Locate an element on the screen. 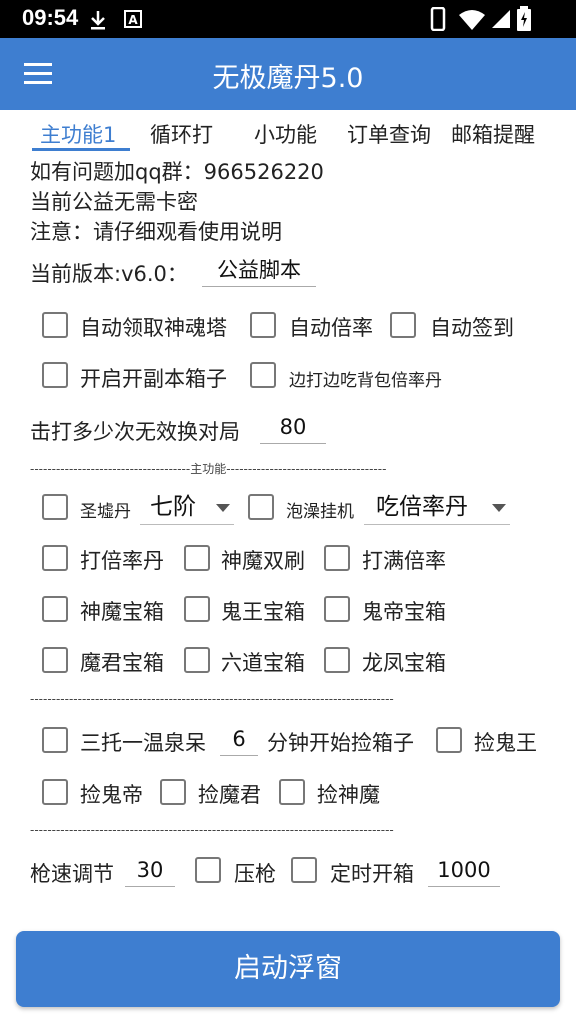 The height and width of the screenshot is (1024, 576). god-demon-double-checkbox is located at coordinates (197, 558).